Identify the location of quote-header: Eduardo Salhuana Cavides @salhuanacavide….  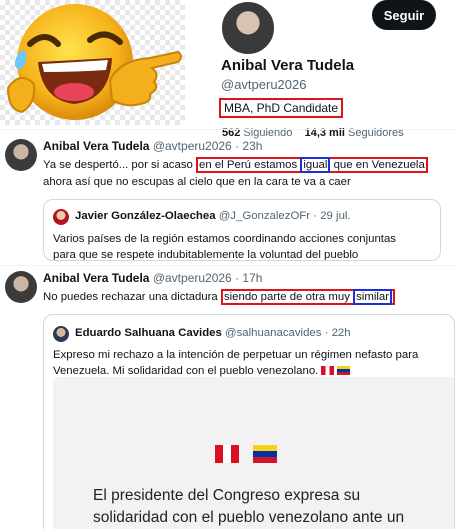
(213, 333).